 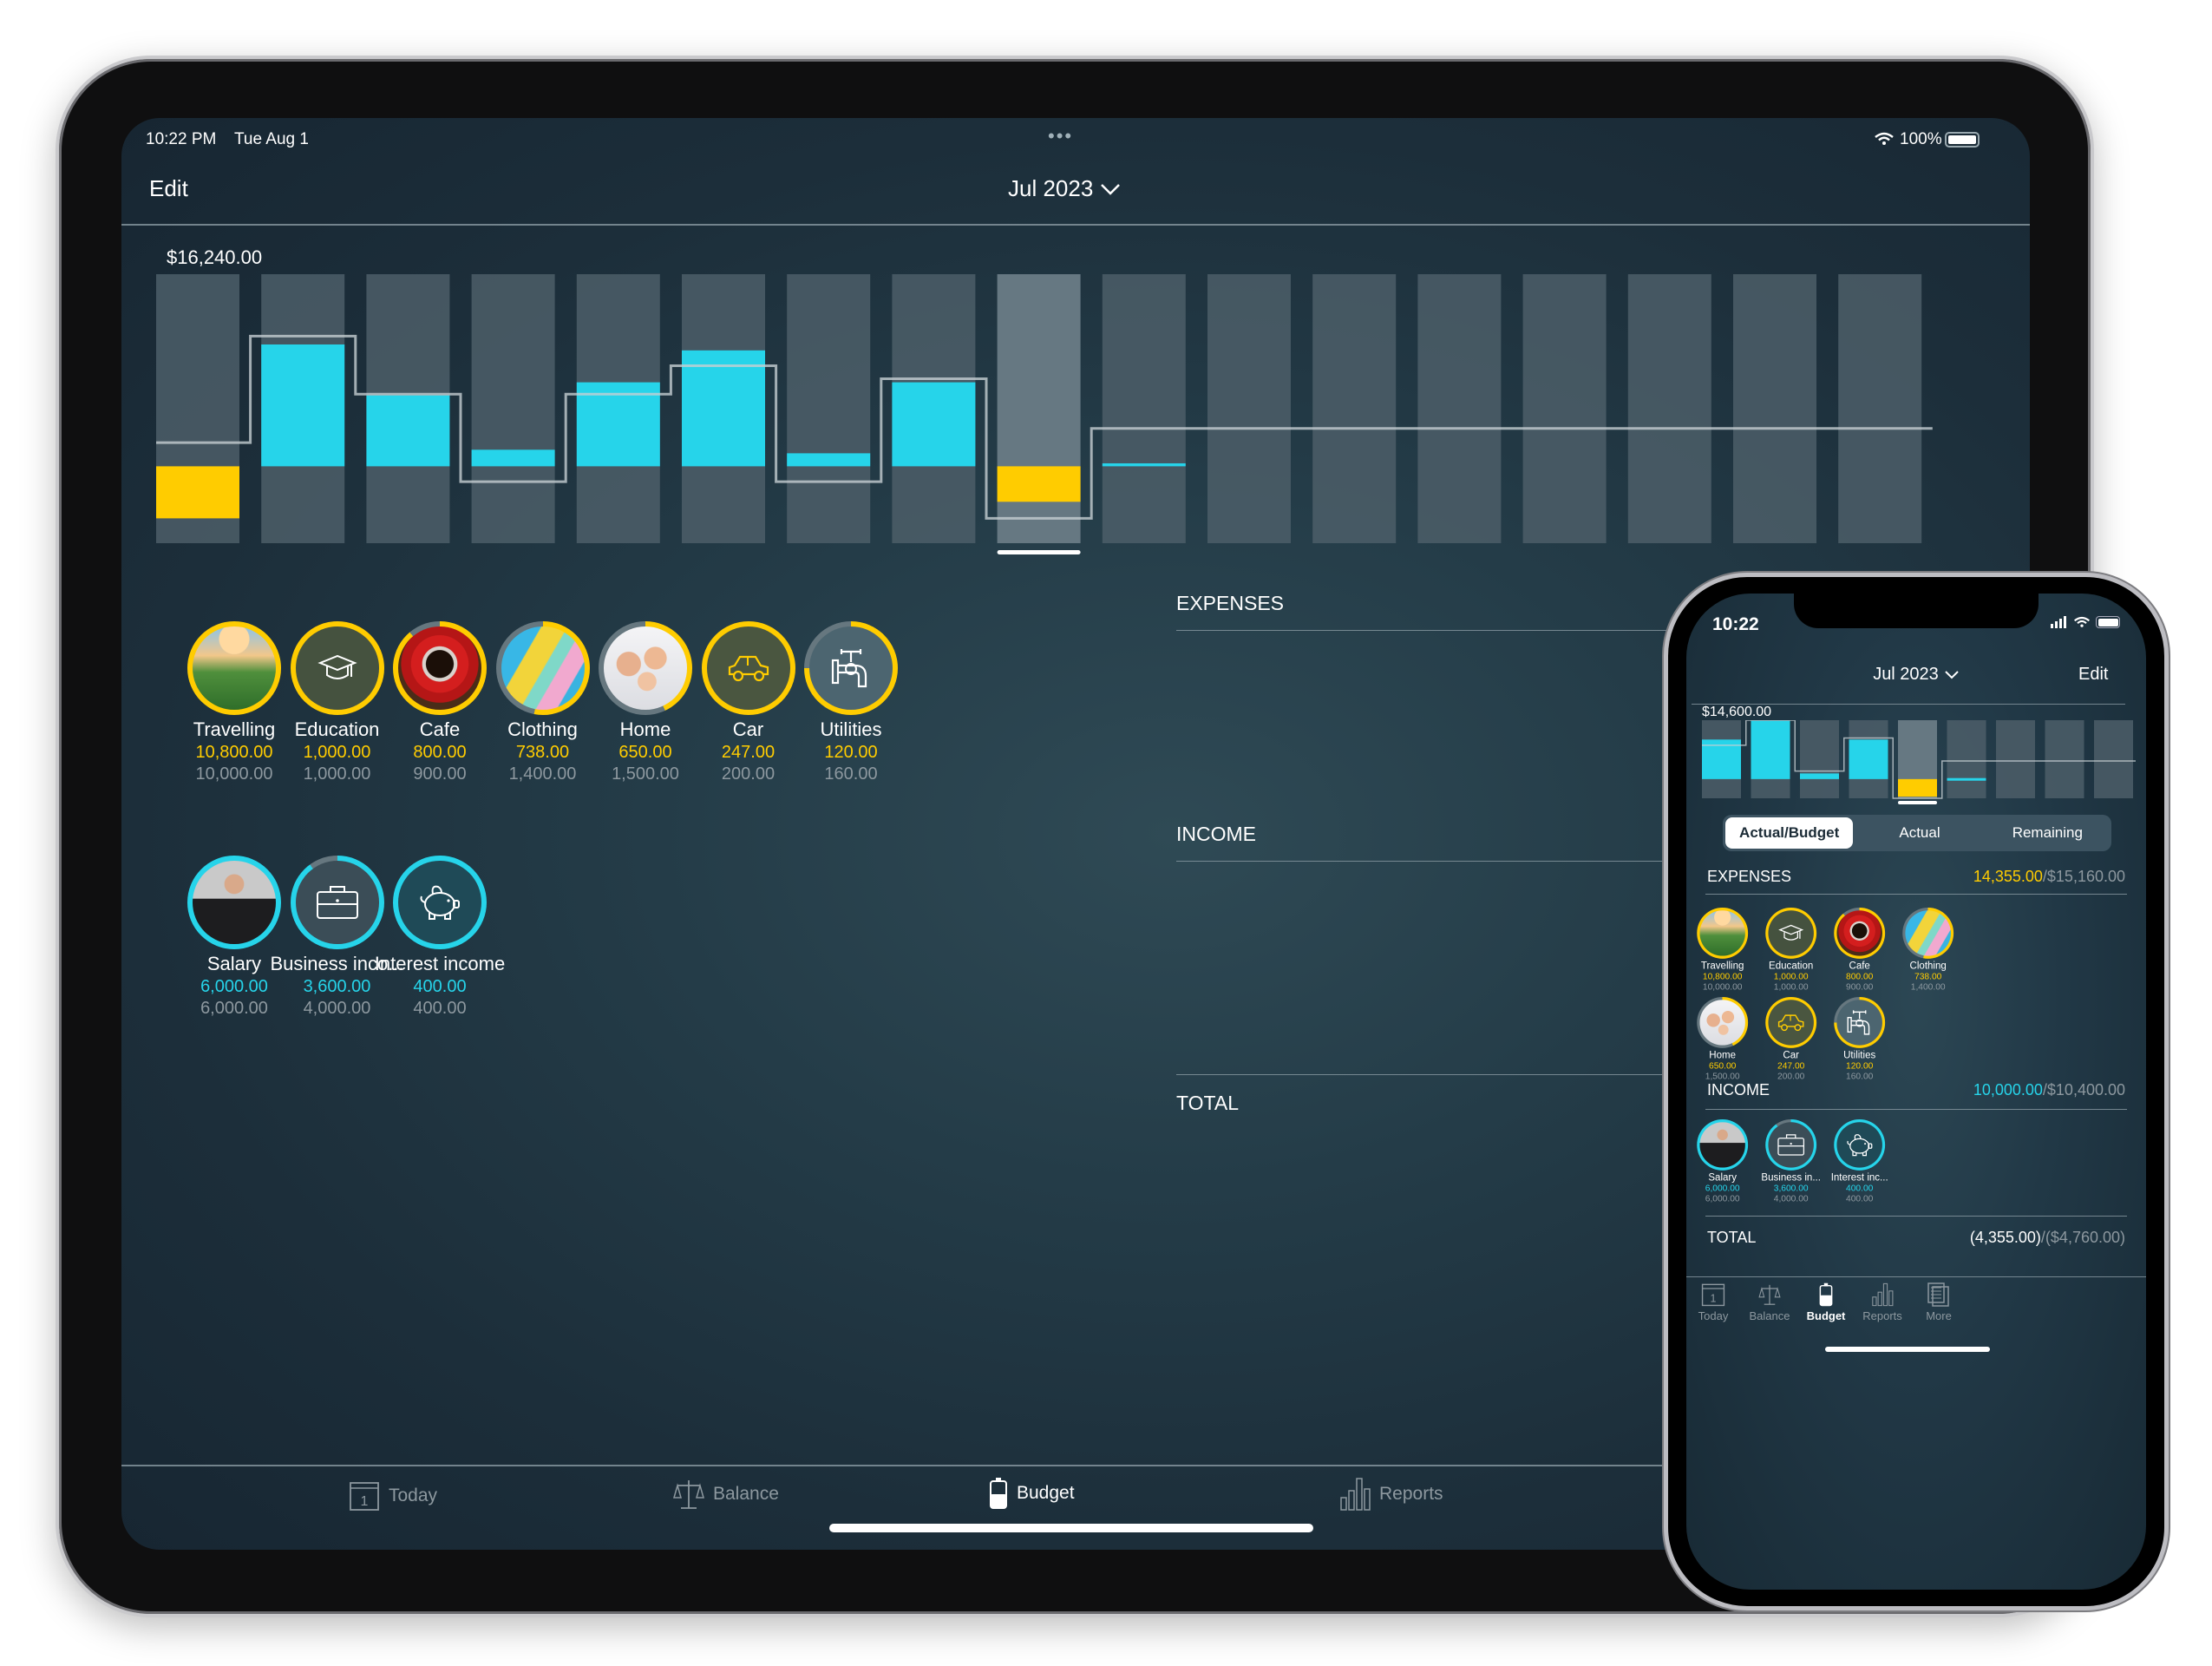 I want to click on family-photo, so click(x=1722, y=1023).